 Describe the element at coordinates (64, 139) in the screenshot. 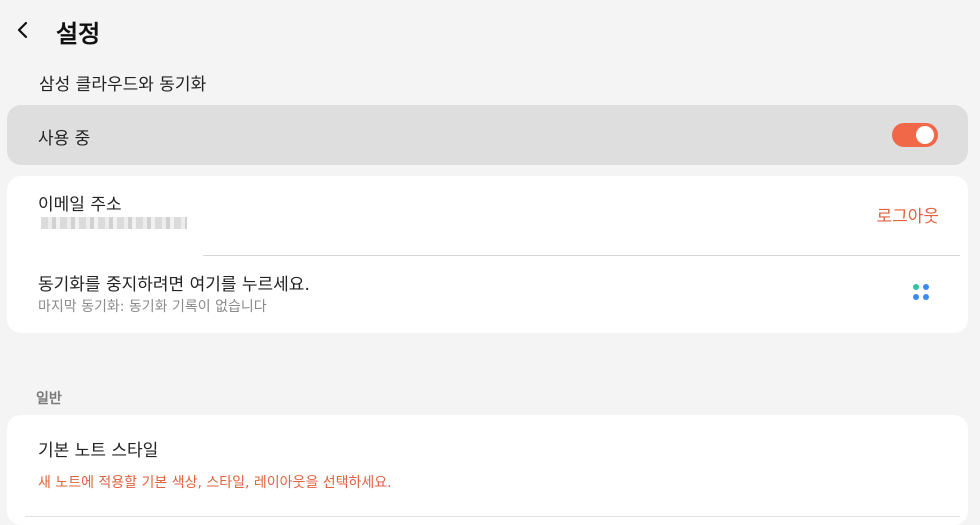

I see `master-toggle-label: 사용 중` at that location.